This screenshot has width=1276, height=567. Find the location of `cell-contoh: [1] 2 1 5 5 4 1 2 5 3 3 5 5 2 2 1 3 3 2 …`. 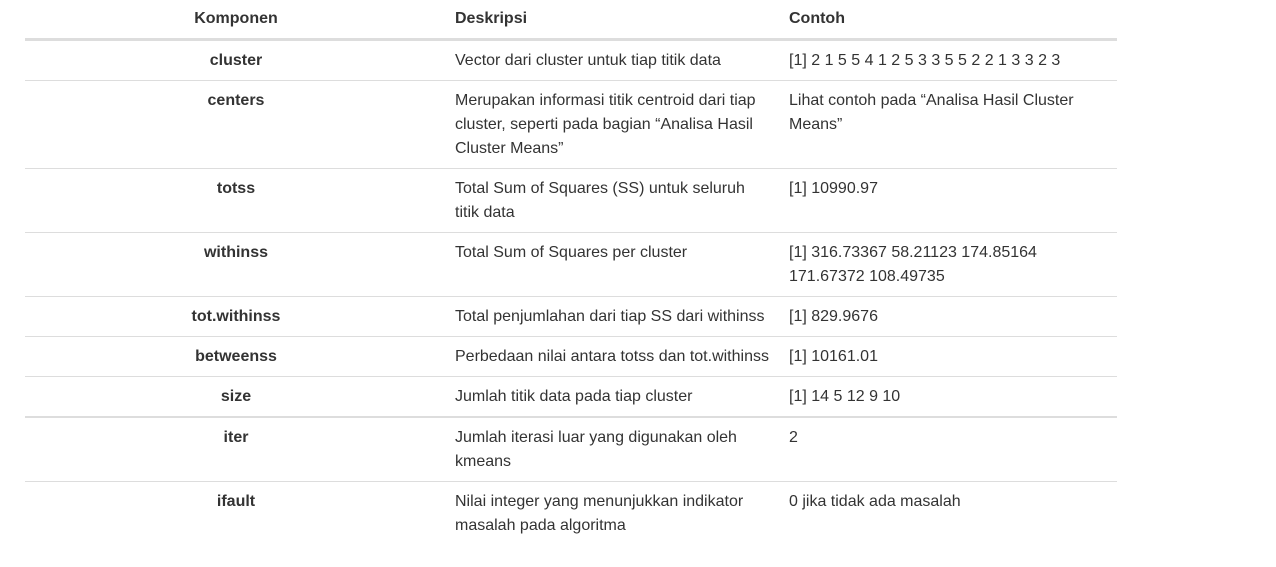

cell-contoh: [1] 2 1 5 5 4 1 2 5 3 3 5 5 2 2 1 3 3 2 … is located at coordinates (925, 60).